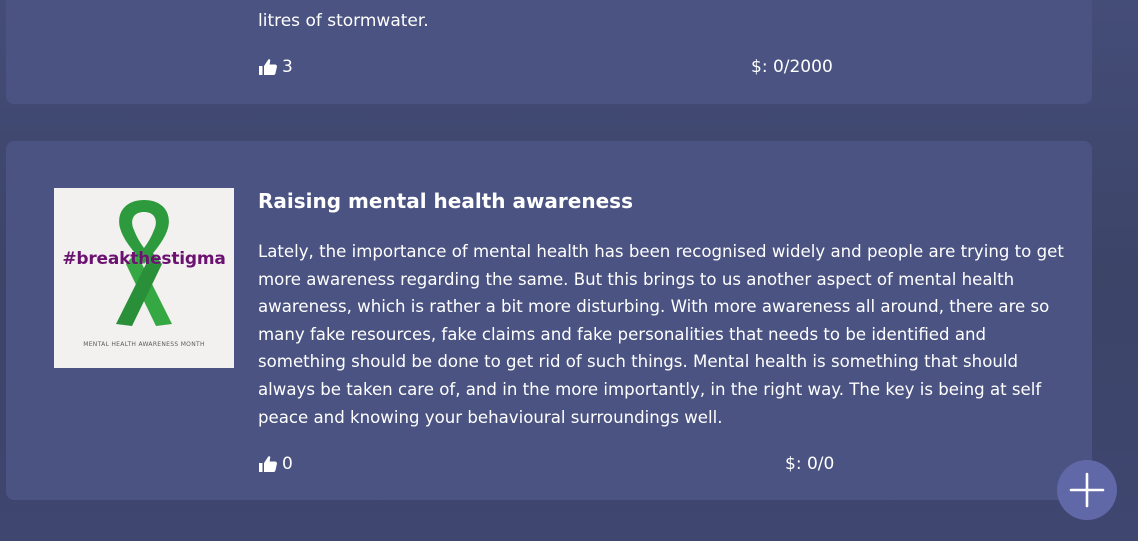 This screenshot has width=1138, height=541. I want to click on post-meta: 3, so click(275, 67).